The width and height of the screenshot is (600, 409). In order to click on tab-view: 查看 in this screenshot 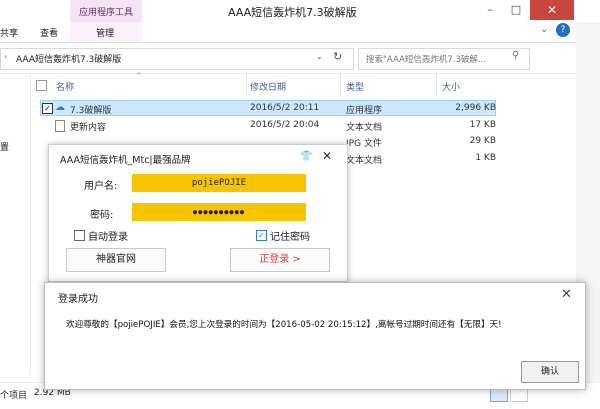, I will do `click(49, 32)`.